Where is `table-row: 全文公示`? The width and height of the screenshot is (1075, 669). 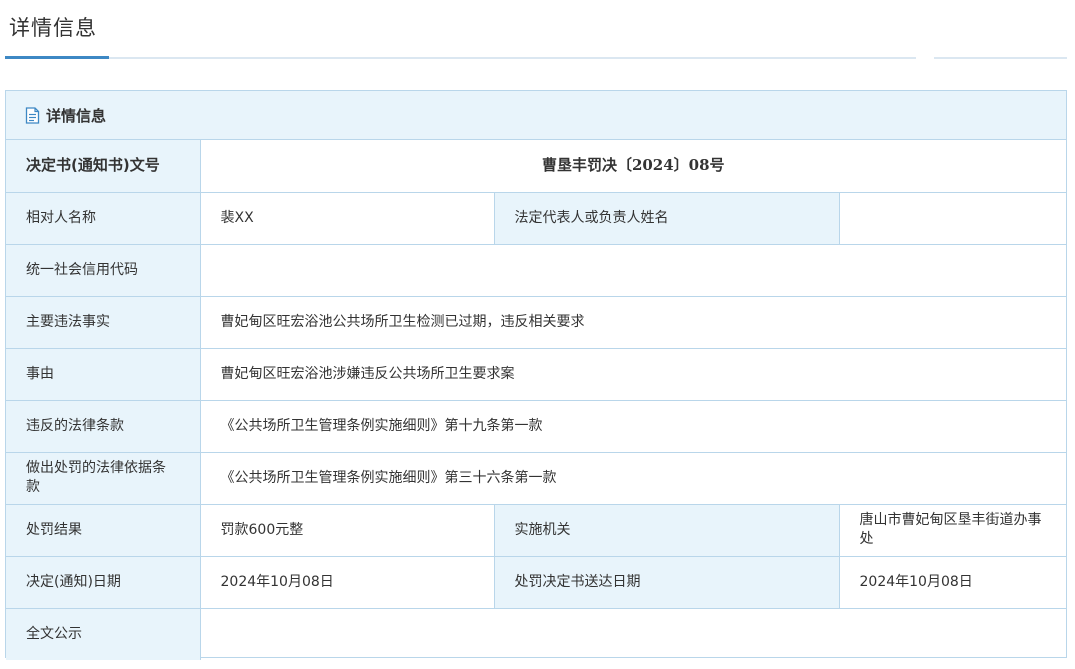
table-row: 全文公示 is located at coordinates (536, 633).